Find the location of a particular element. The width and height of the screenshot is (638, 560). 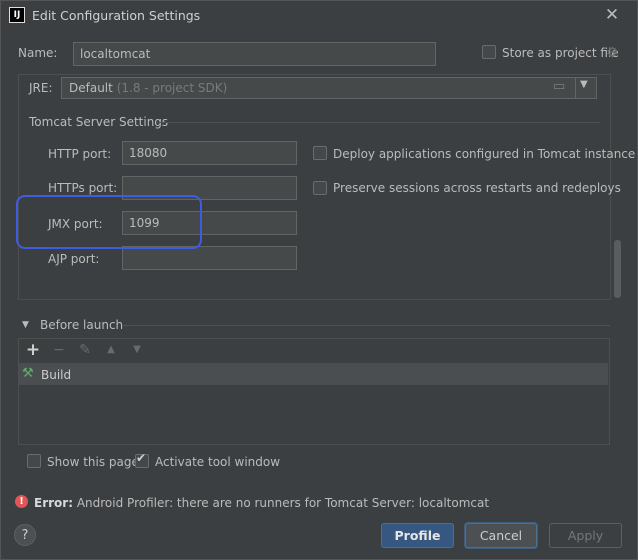

hammer-icon: ⚒ is located at coordinates (28, 373).